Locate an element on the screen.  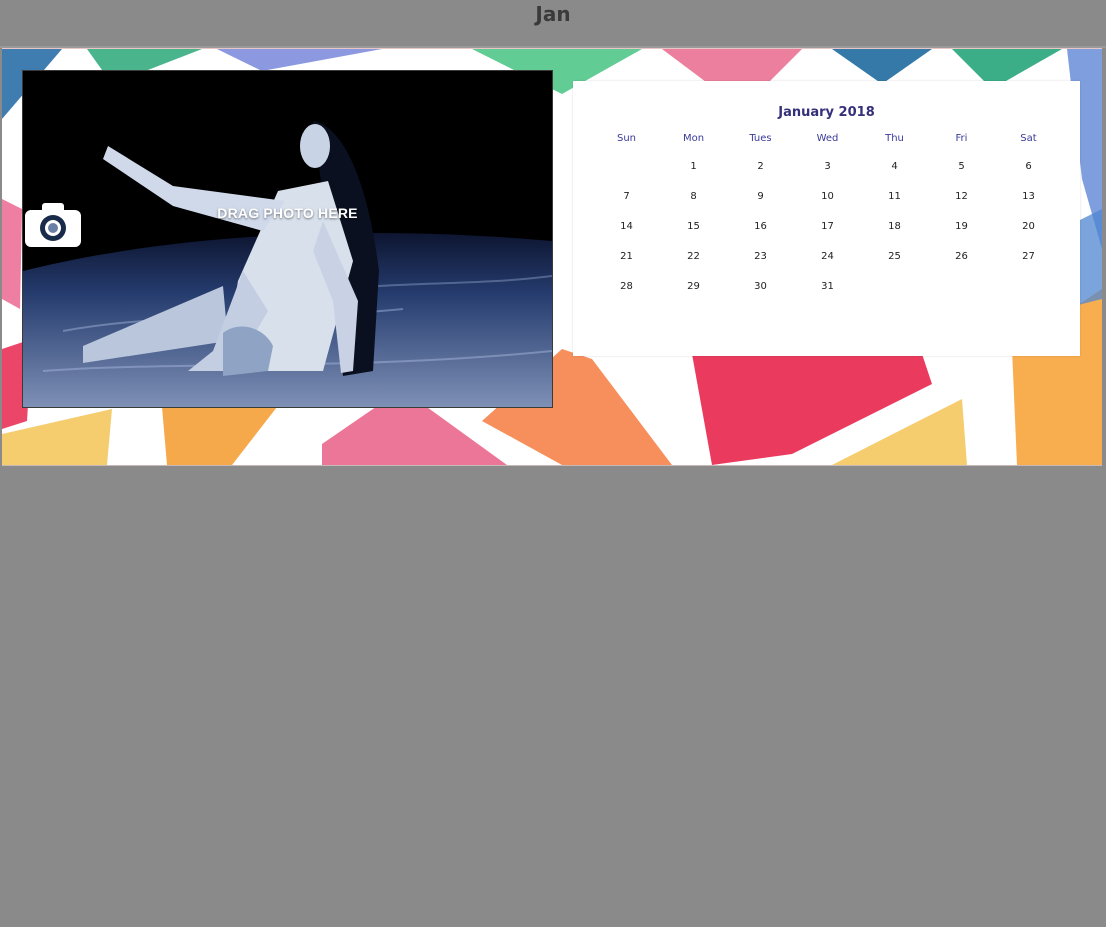
drop-overlay: DRAG PHOTO HERE is located at coordinates (287, 224).